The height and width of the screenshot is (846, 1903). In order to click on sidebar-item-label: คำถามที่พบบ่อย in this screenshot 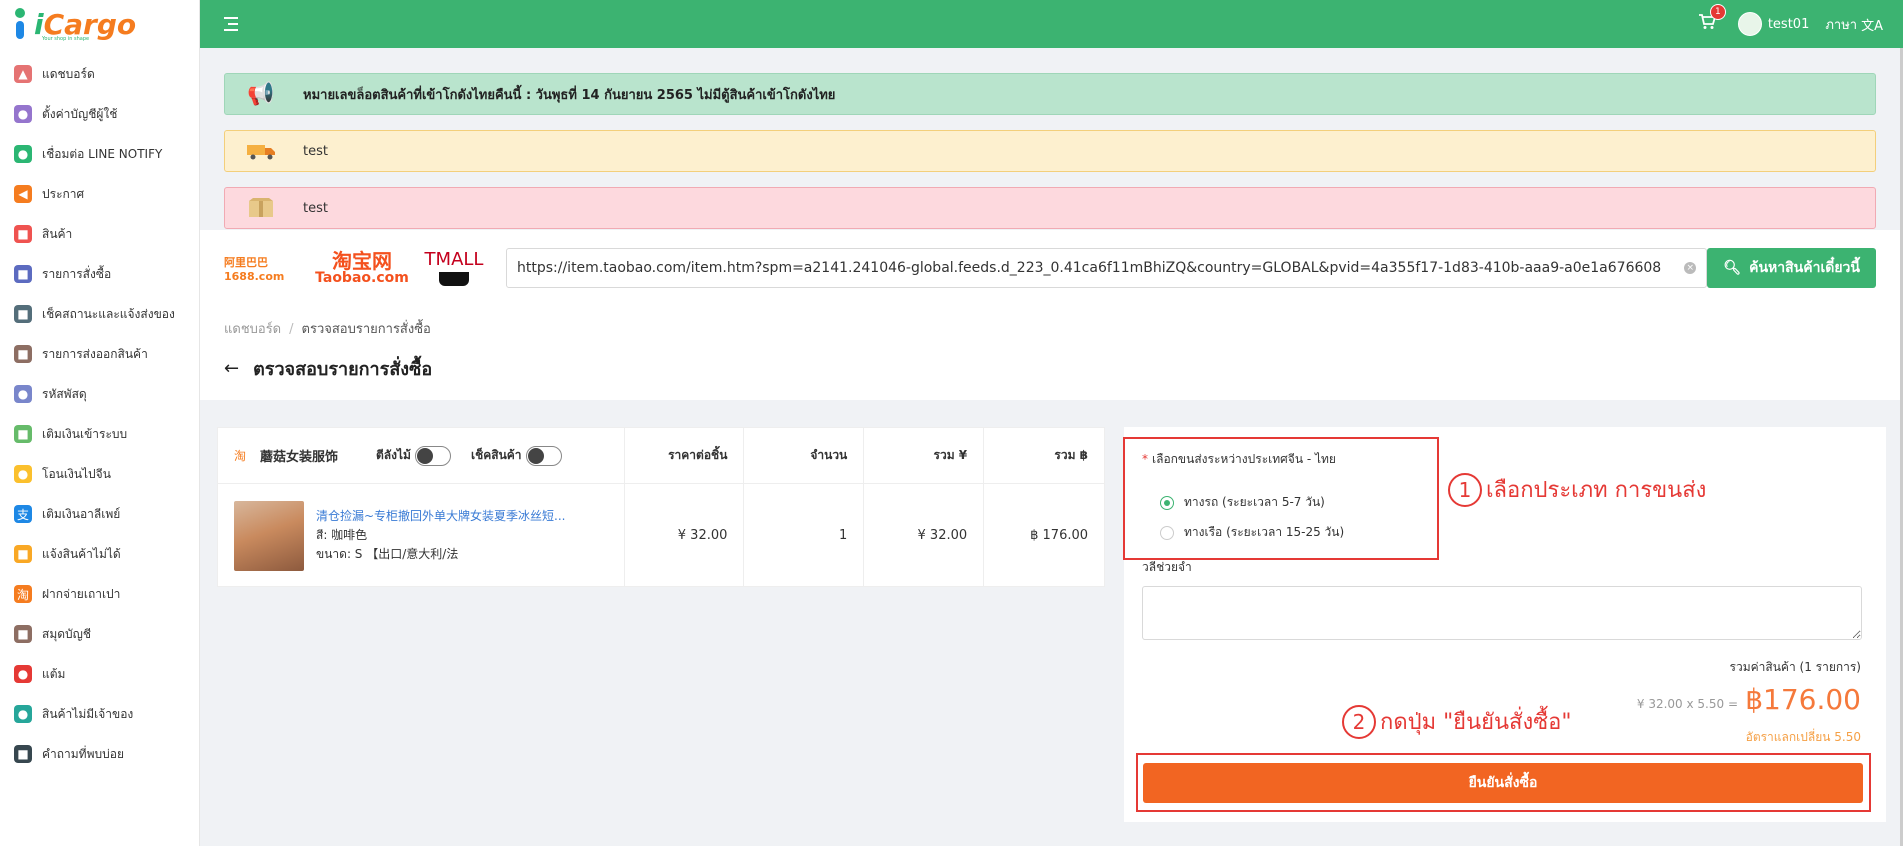, I will do `click(83, 753)`.